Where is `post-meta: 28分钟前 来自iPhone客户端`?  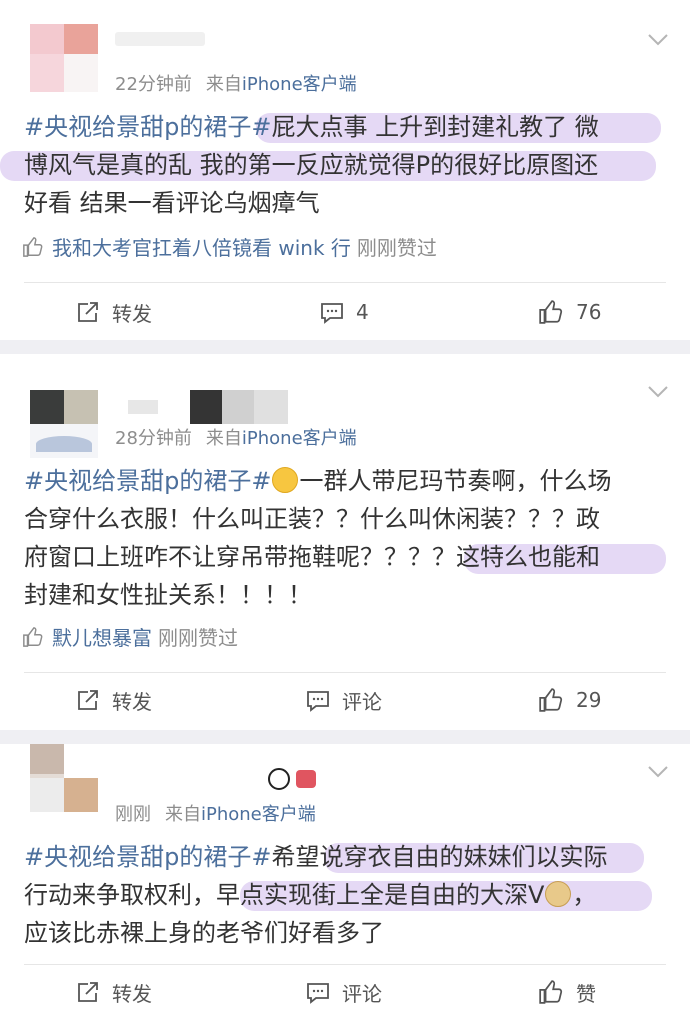
post-meta: 28分钟前 来自iPhone客户端 is located at coordinates (236, 437).